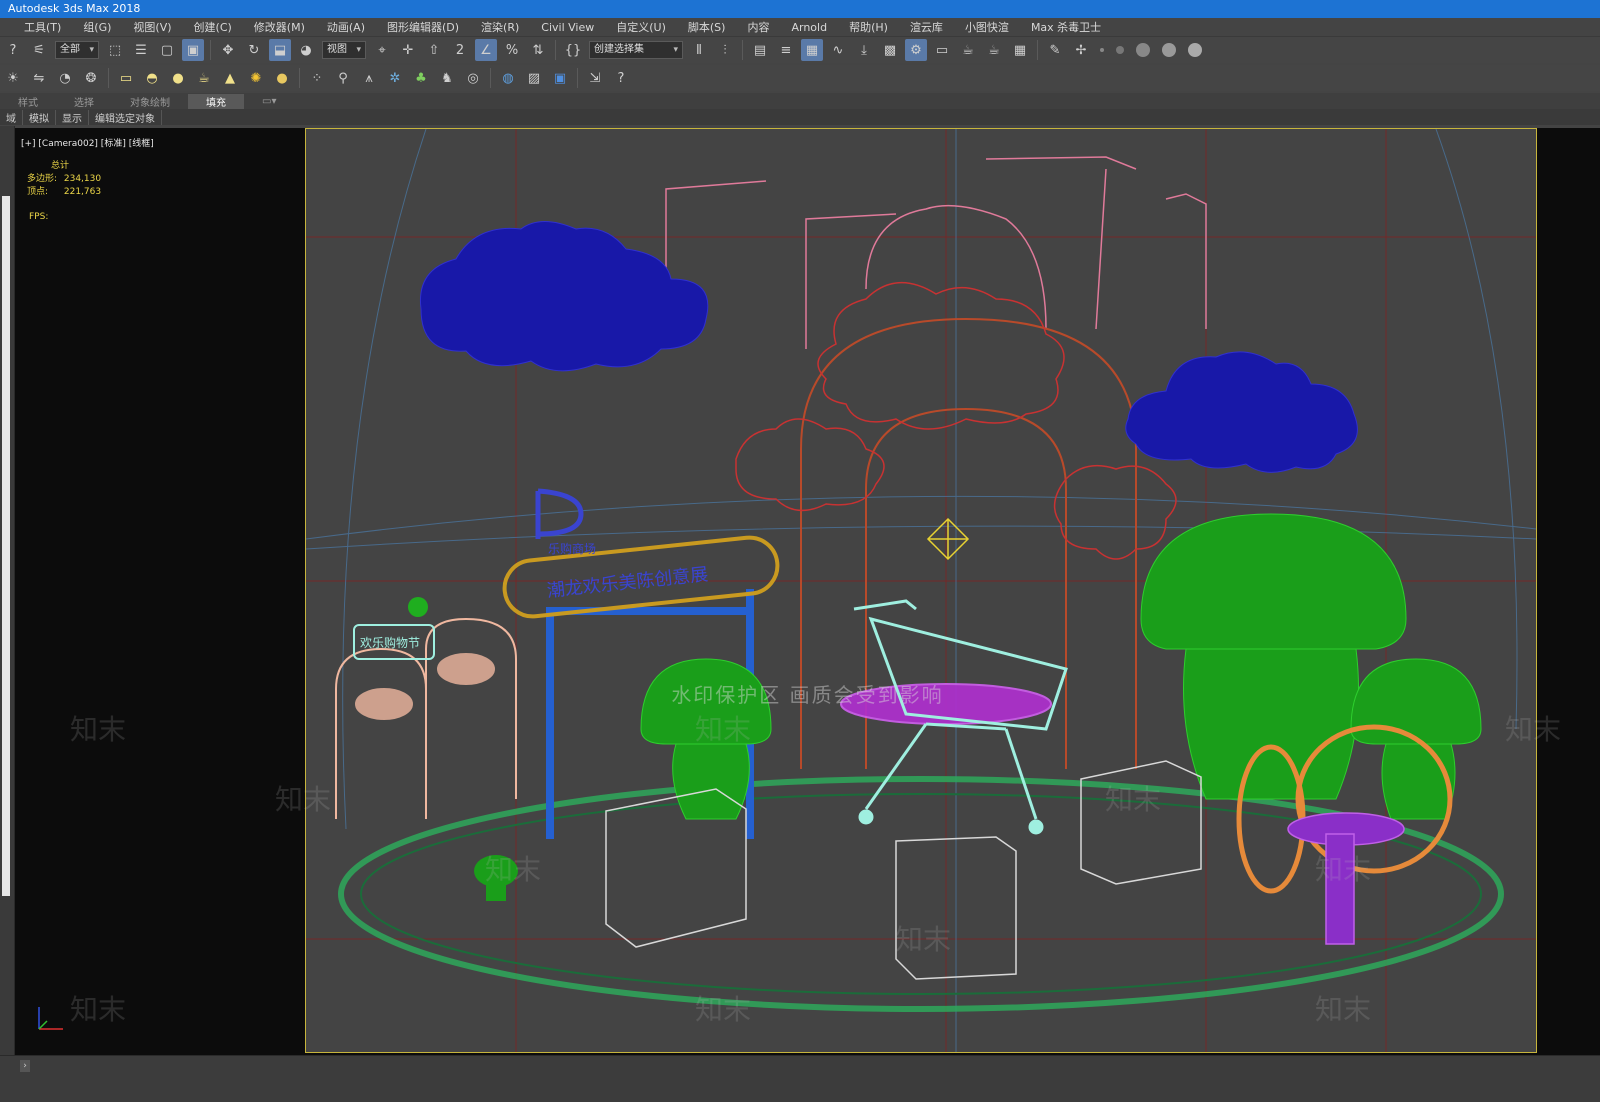  I want to click on menu-help: 帮助(H), so click(868, 27).